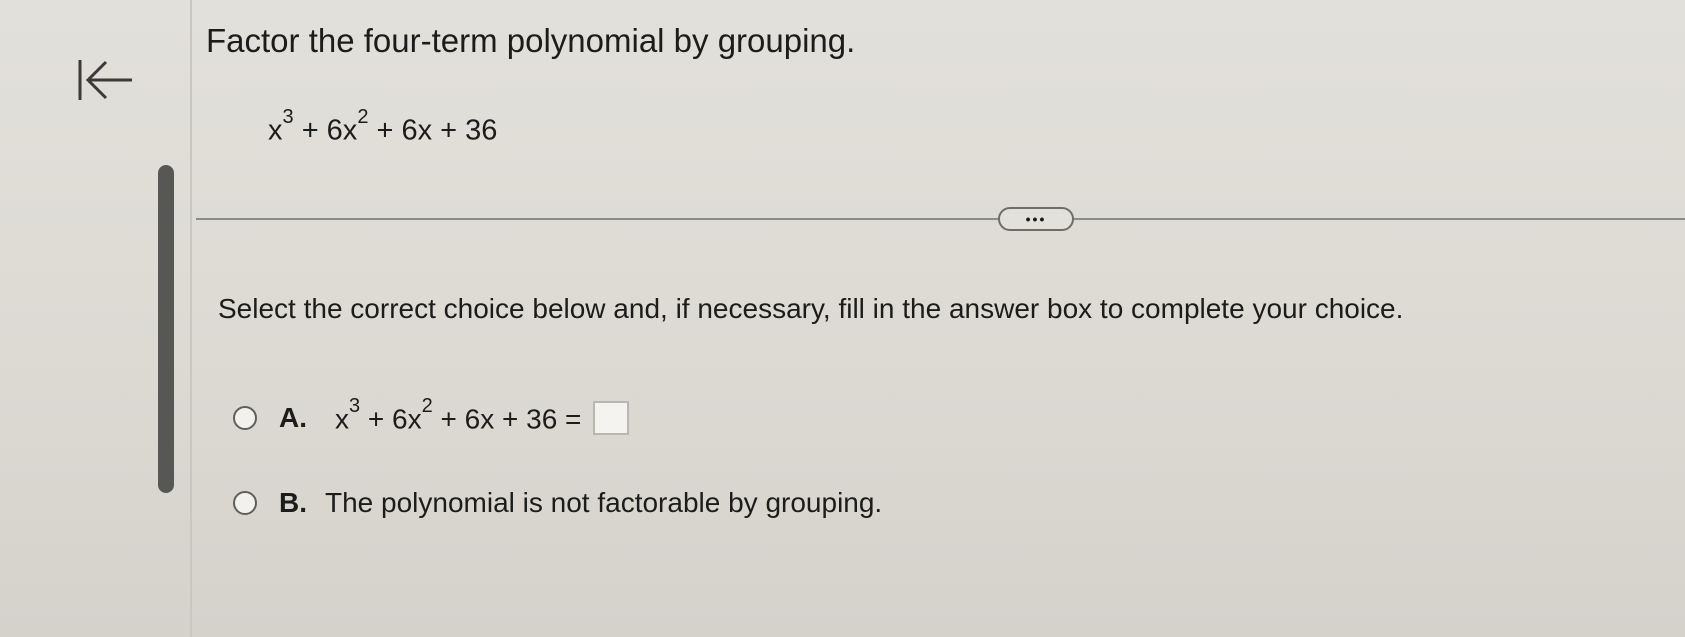  Describe the element at coordinates (511, 419) in the screenshot. I see `choice-a-tail: + 6x + 36 =` at that location.